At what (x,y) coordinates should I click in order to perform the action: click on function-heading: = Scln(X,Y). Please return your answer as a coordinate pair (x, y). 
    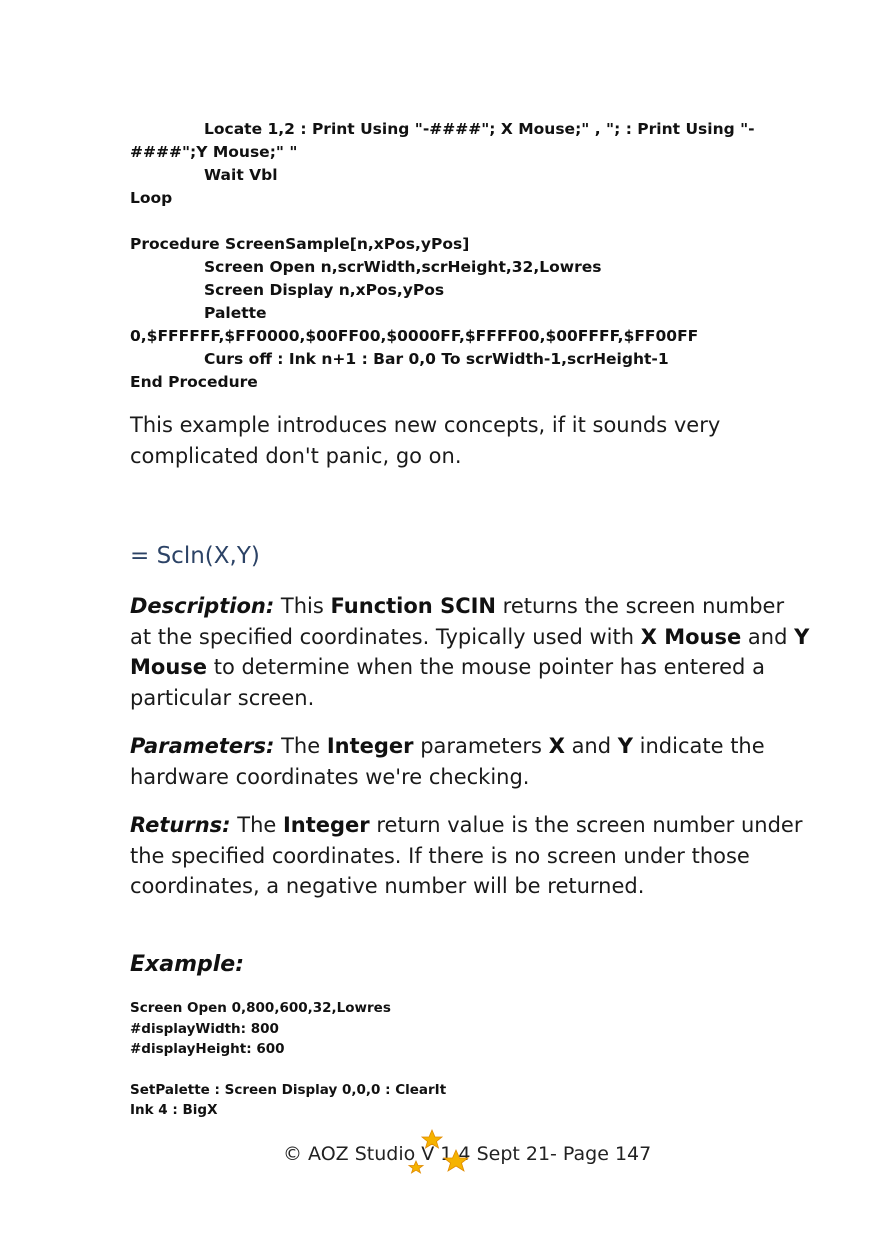
    Looking at the image, I should click on (195, 556).